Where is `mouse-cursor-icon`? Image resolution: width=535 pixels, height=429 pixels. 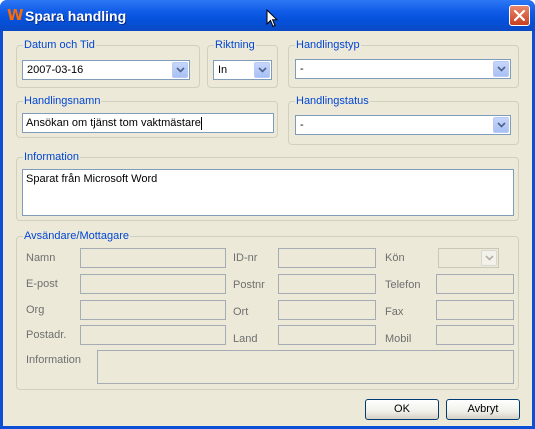 mouse-cursor-icon is located at coordinates (272, 18).